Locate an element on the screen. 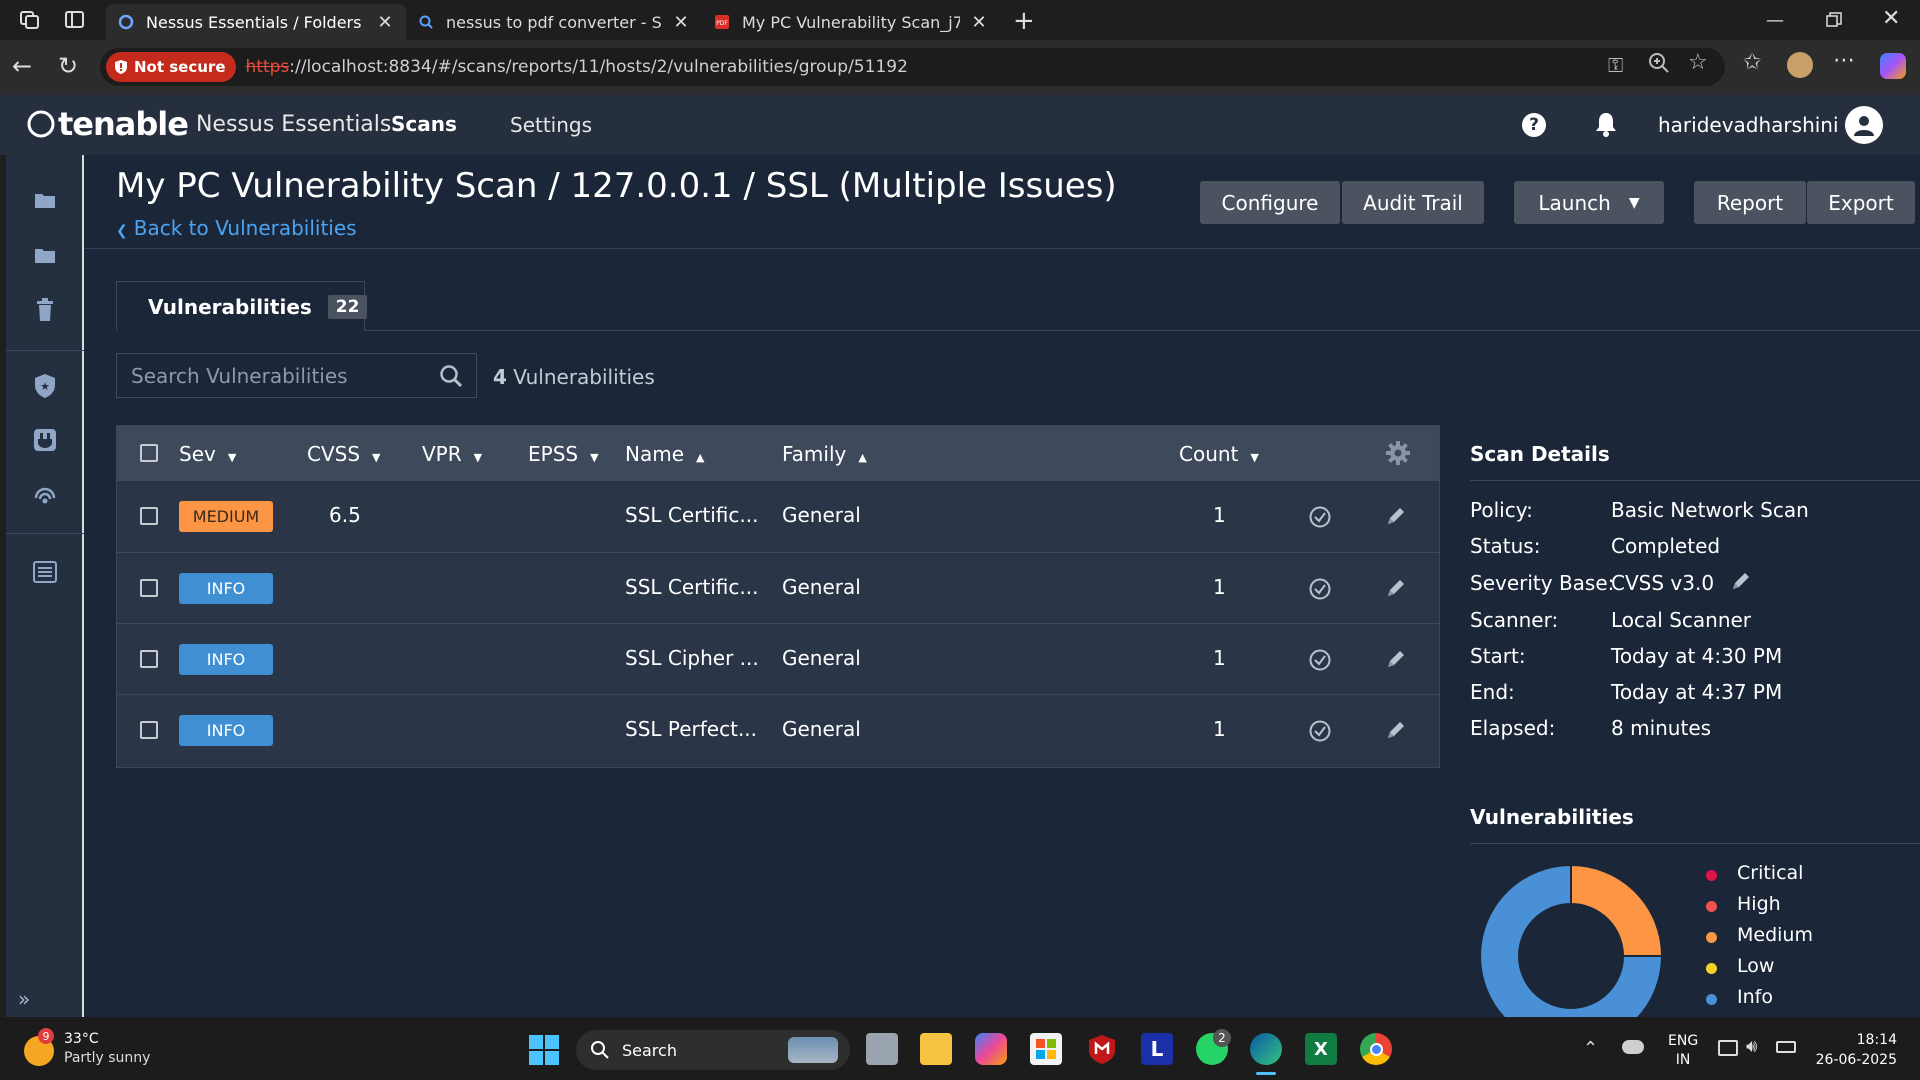  restore-icon is located at coordinates (1834, 20).